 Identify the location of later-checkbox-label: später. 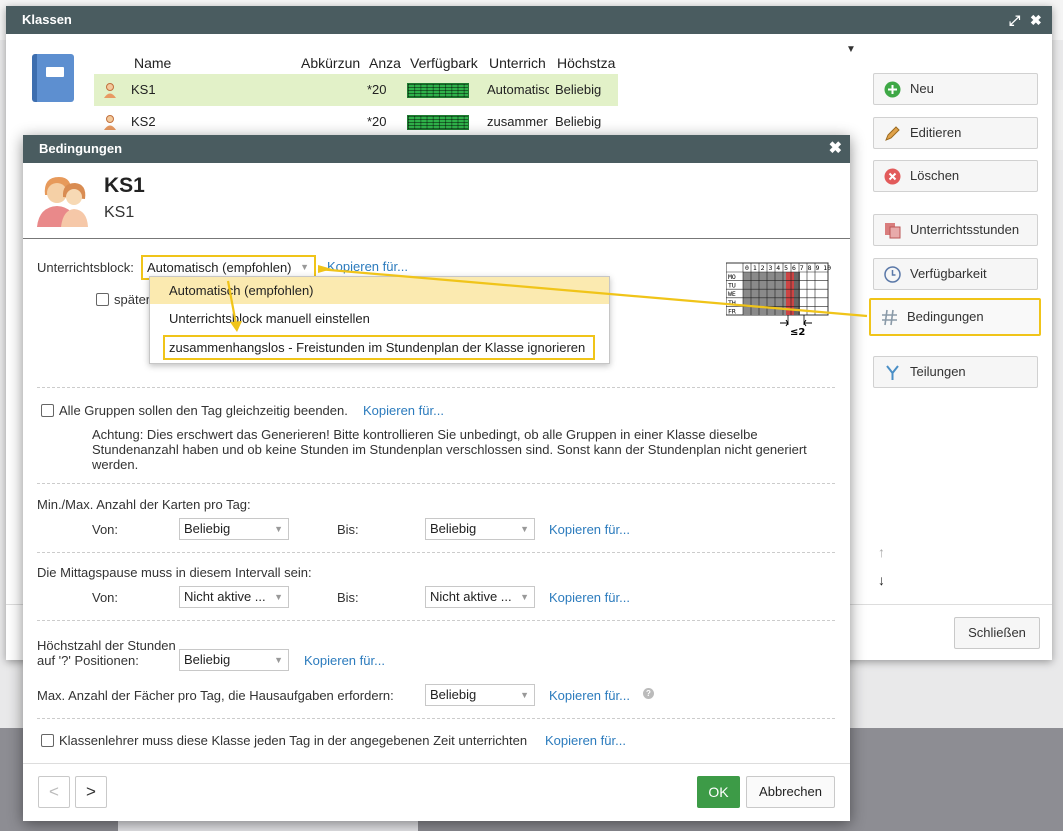
(132, 299).